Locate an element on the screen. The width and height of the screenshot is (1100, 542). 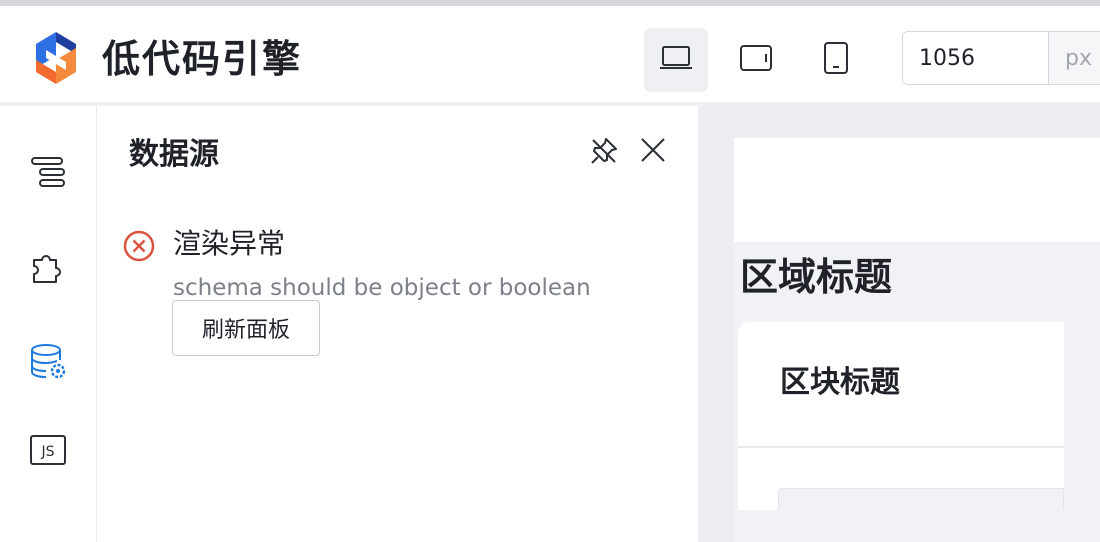
device-desktop-button is located at coordinates (676, 60).